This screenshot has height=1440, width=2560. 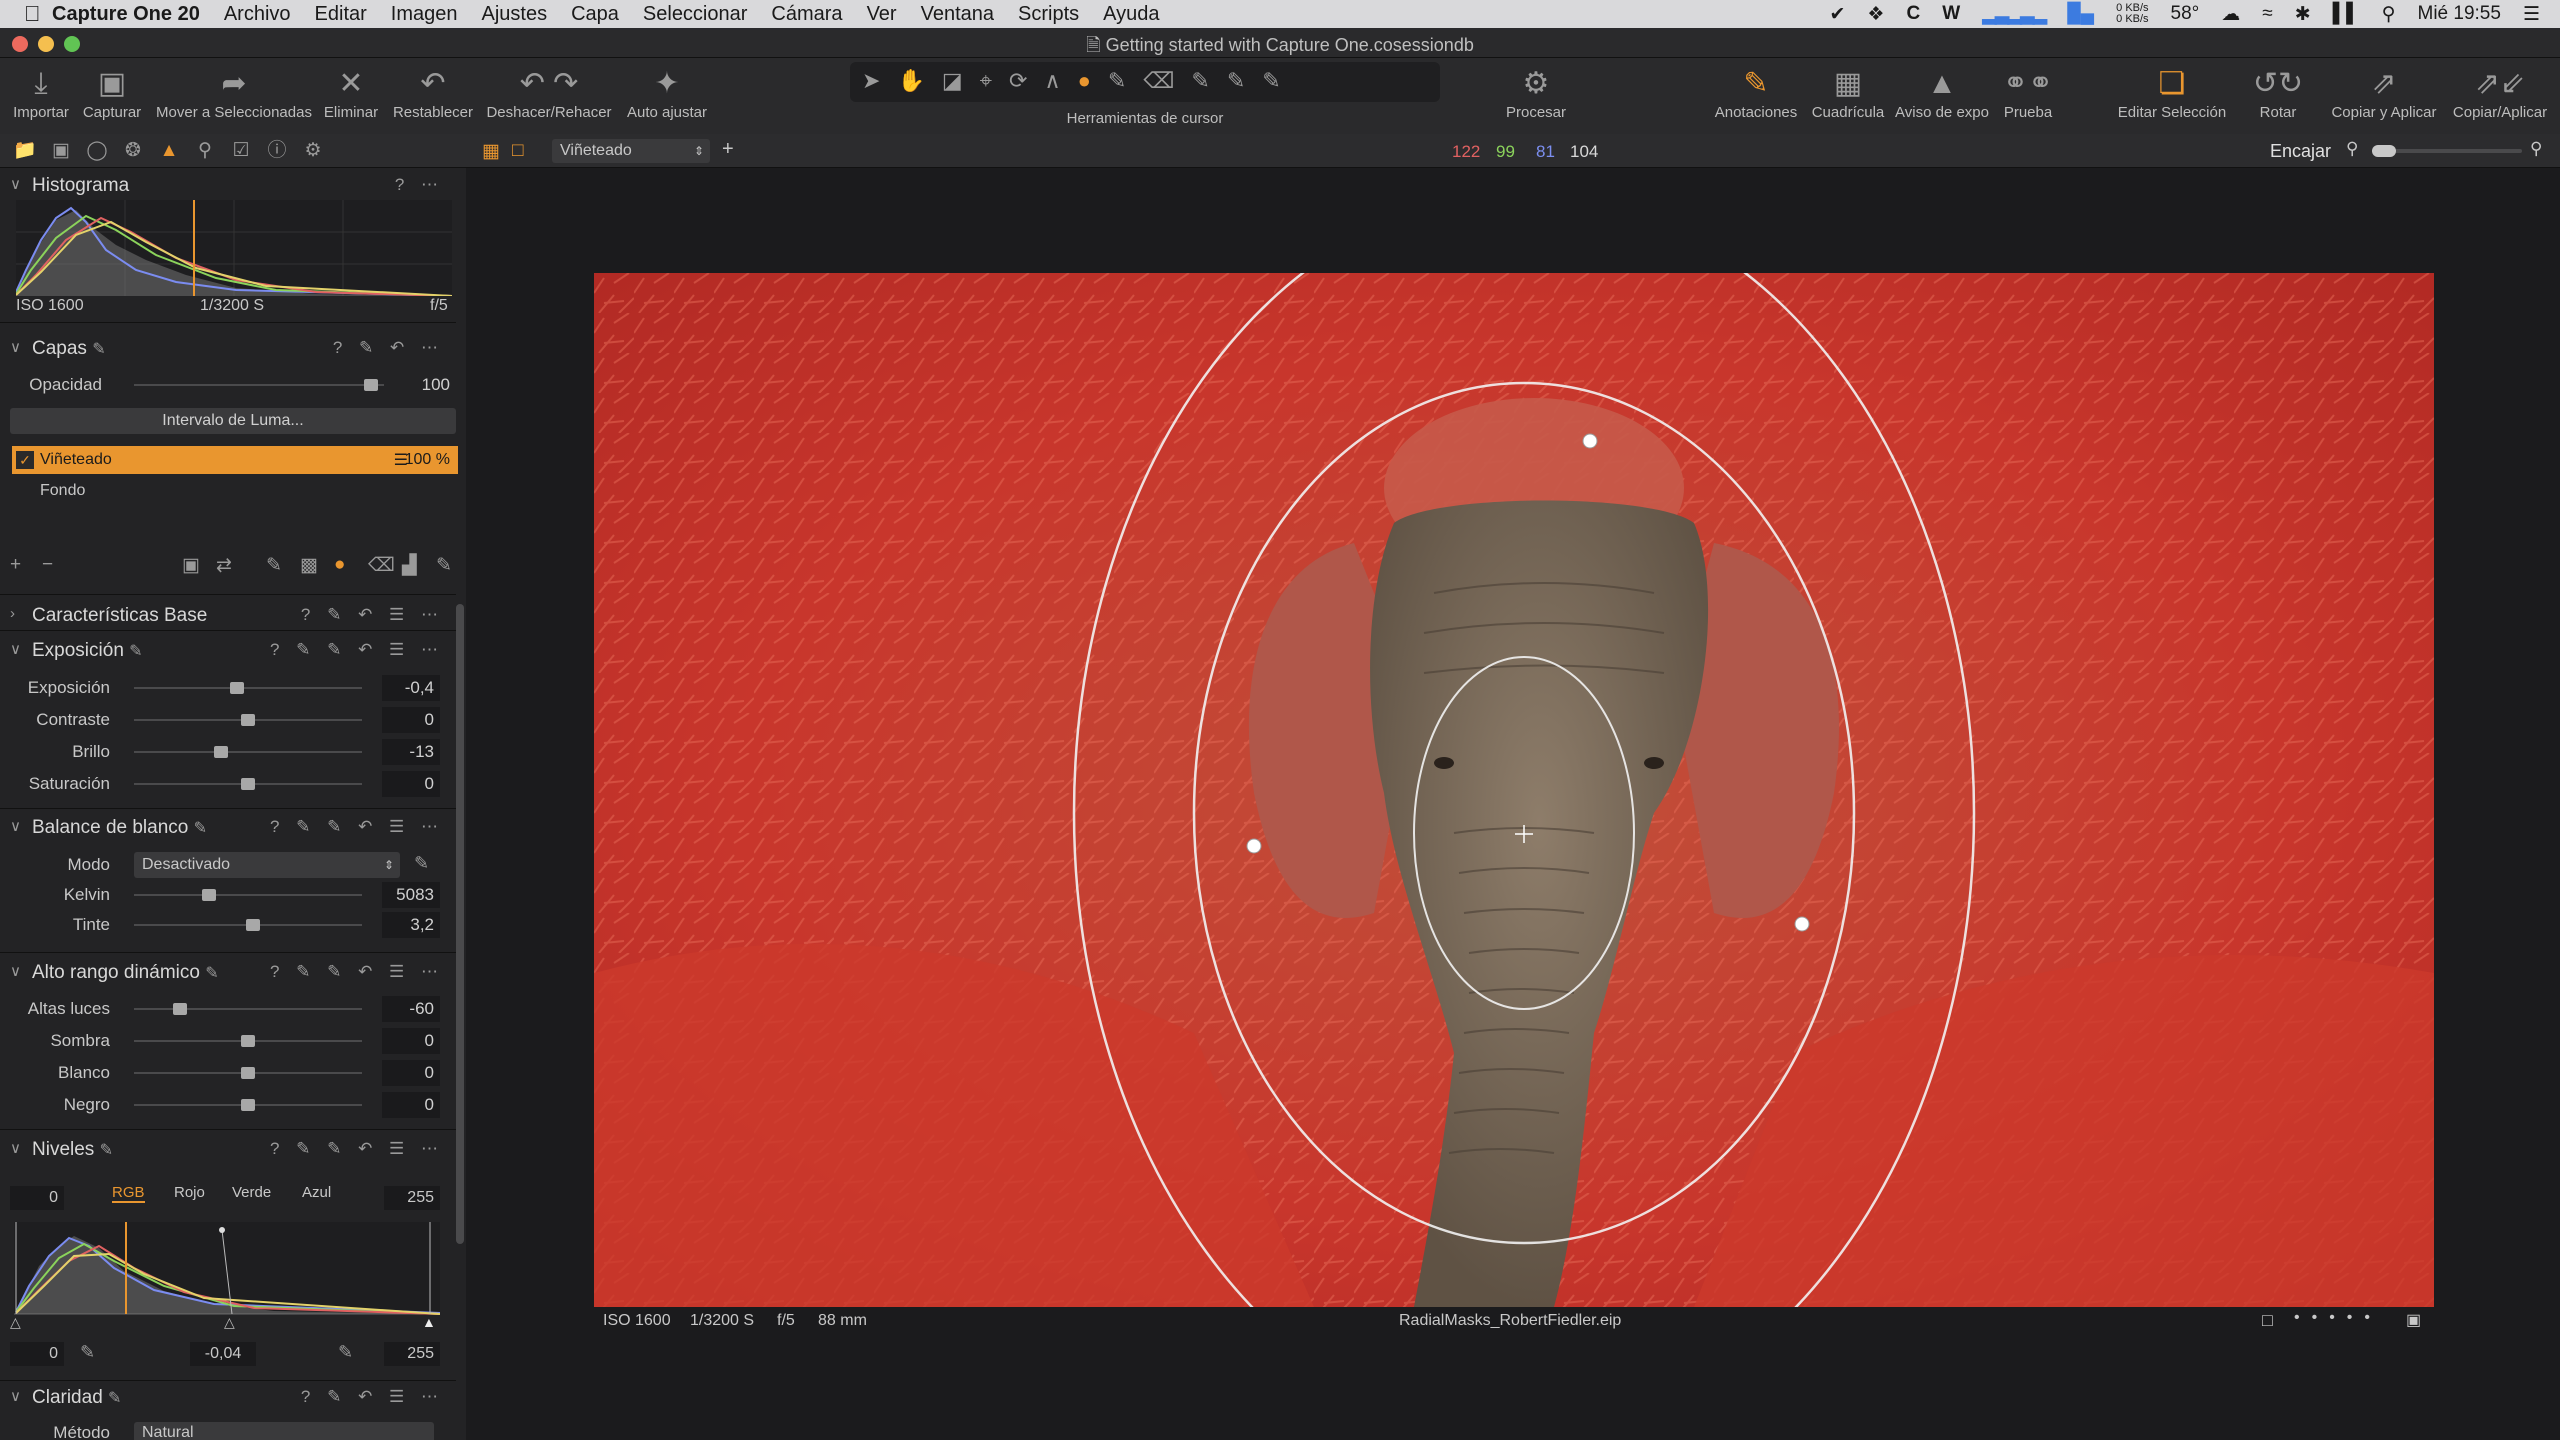 I want to click on stamp-icon: ▟, so click(x=409, y=565).